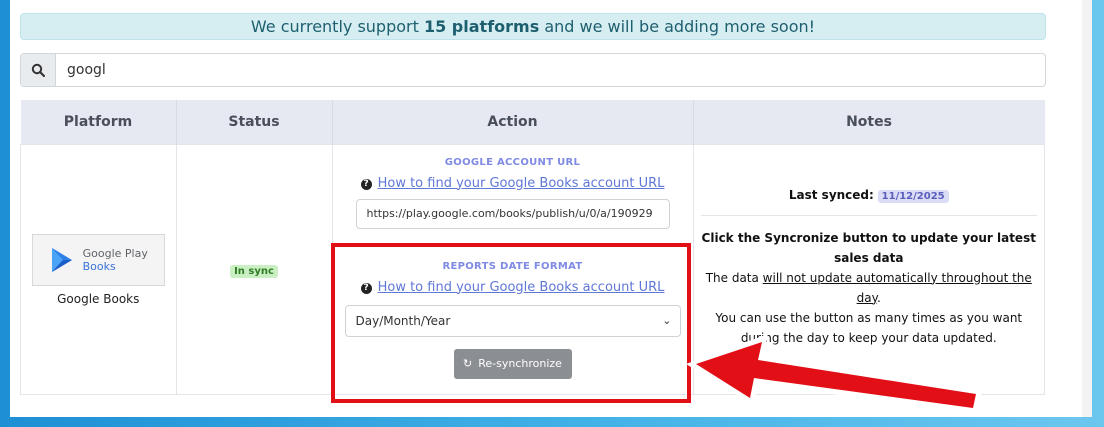  Describe the element at coordinates (115, 253) in the screenshot. I see `logo-line1: Google Play` at that location.